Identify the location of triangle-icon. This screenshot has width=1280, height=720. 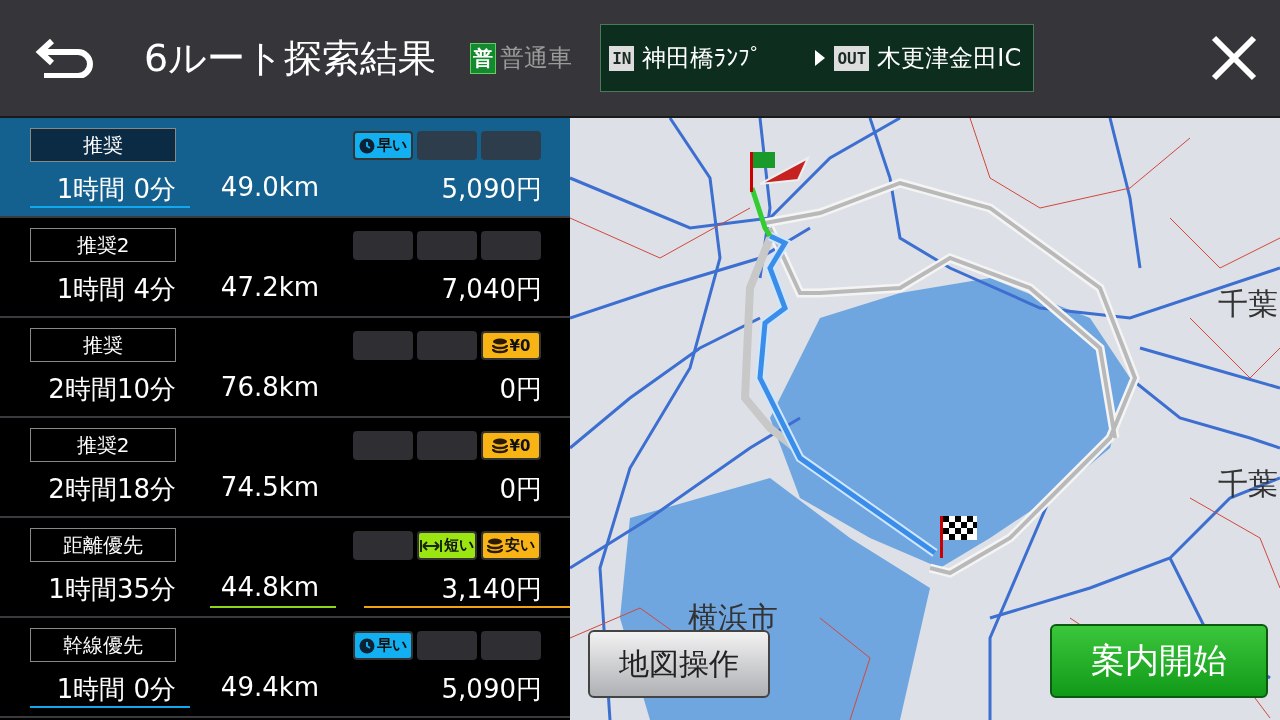
(820, 58).